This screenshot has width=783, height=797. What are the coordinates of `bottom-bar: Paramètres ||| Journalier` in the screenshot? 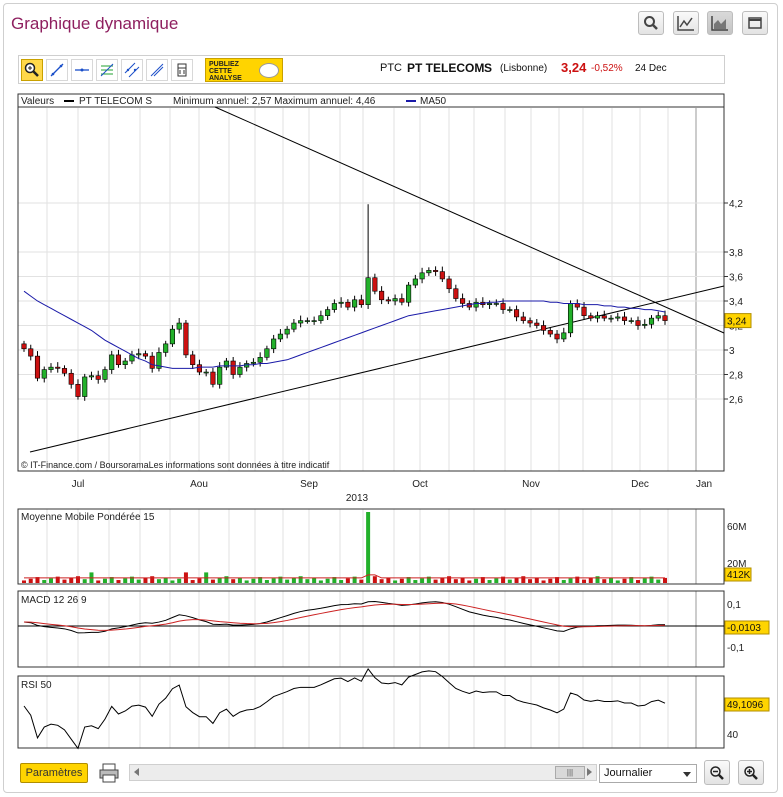 It's located at (394, 773).